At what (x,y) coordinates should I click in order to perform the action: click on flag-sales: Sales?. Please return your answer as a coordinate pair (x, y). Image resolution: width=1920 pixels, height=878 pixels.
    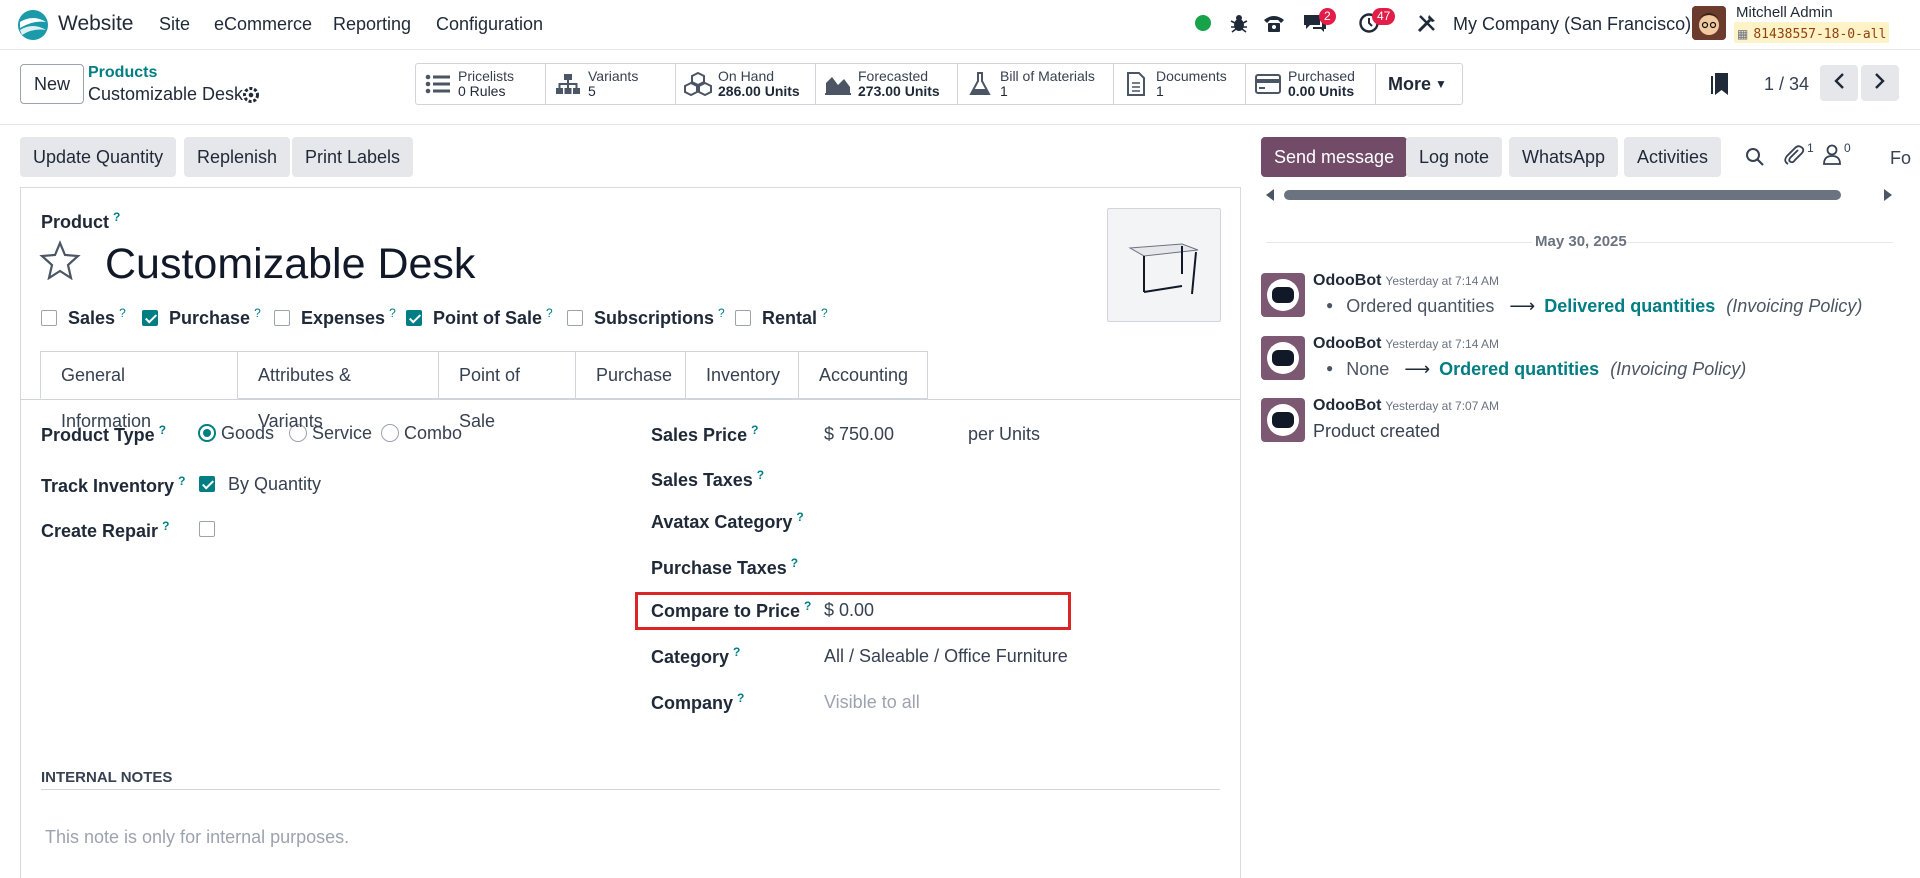
    Looking at the image, I should click on (83, 317).